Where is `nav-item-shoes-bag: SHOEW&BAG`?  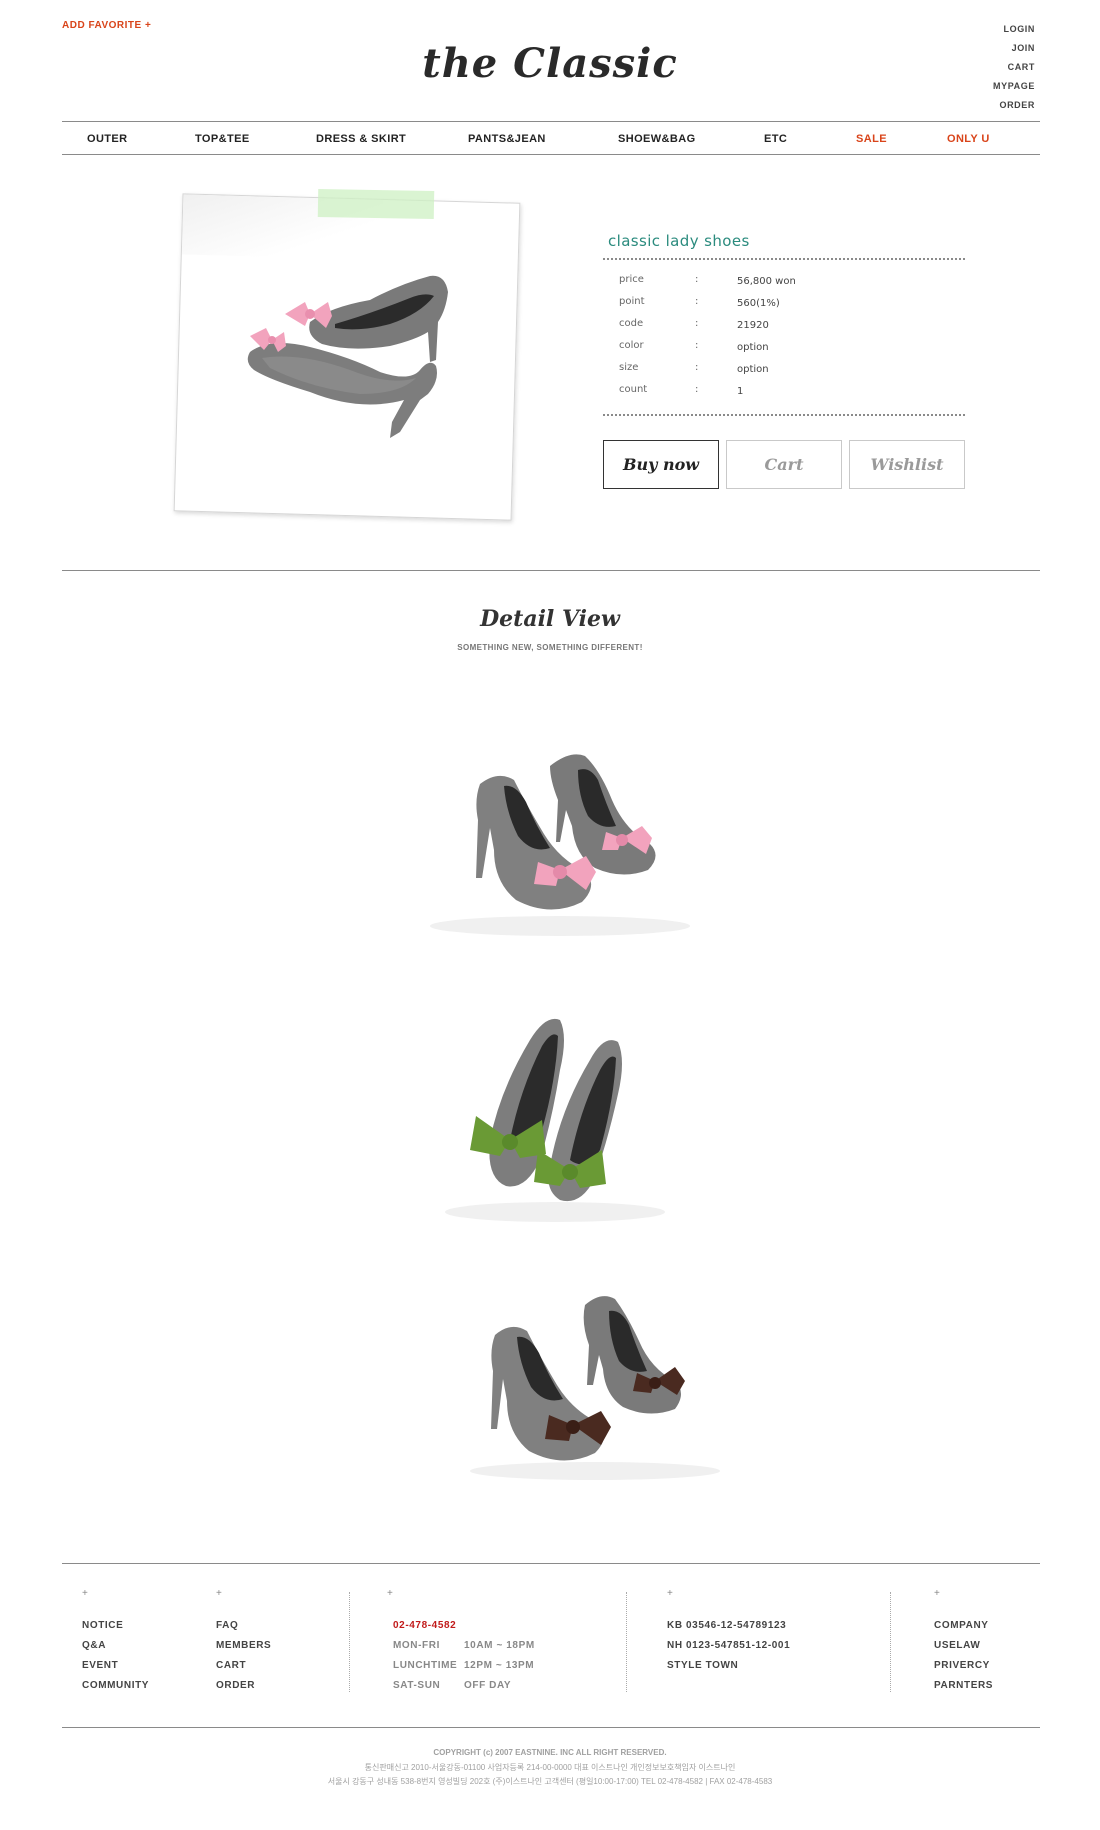 nav-item-shoes-bag: SHOEW&BAG is located at coordinates (657, 139).